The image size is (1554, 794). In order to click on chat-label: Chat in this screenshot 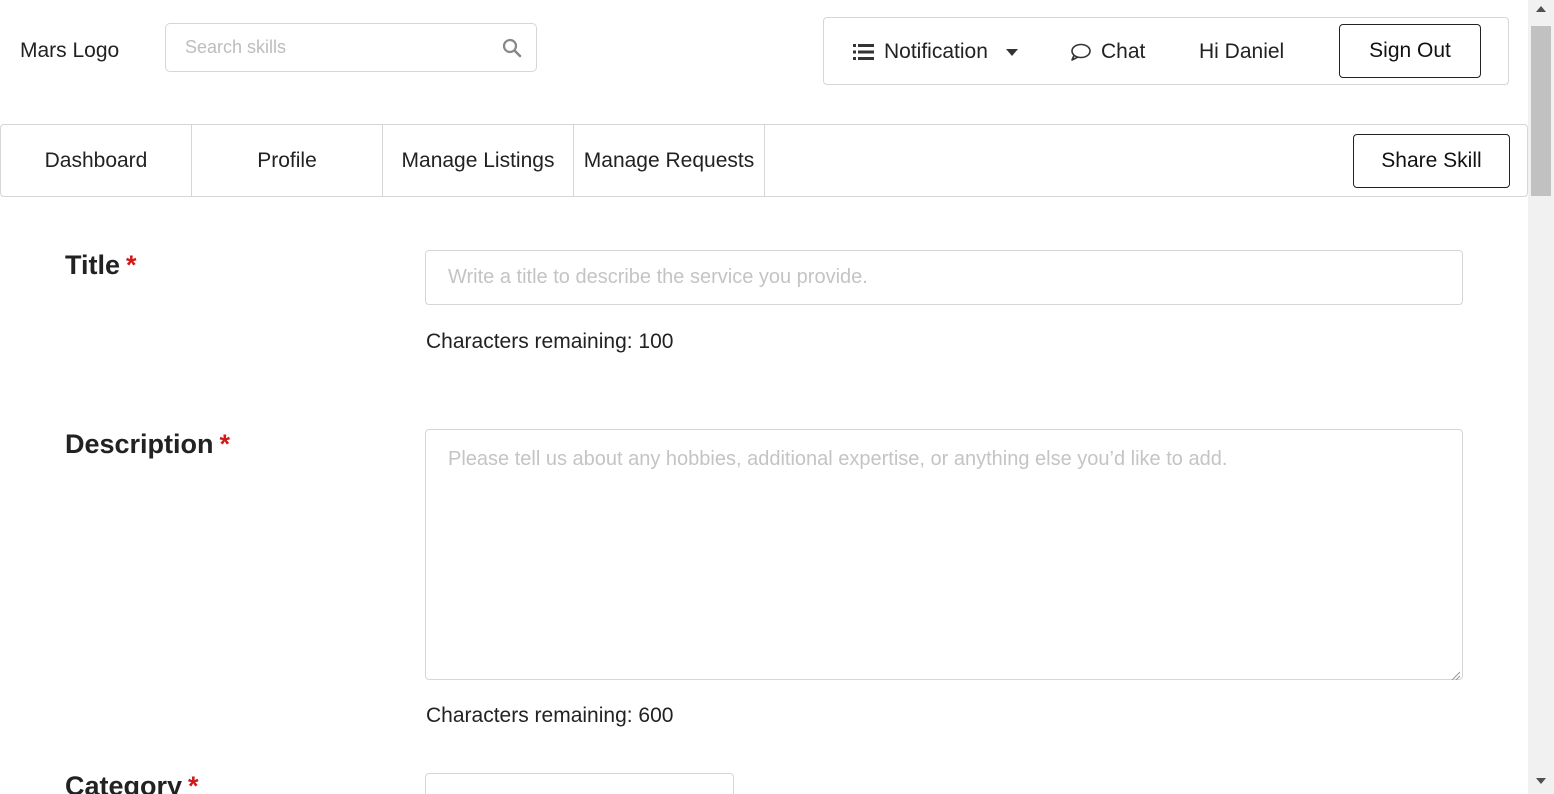, I will do `click(1123, 51)`.